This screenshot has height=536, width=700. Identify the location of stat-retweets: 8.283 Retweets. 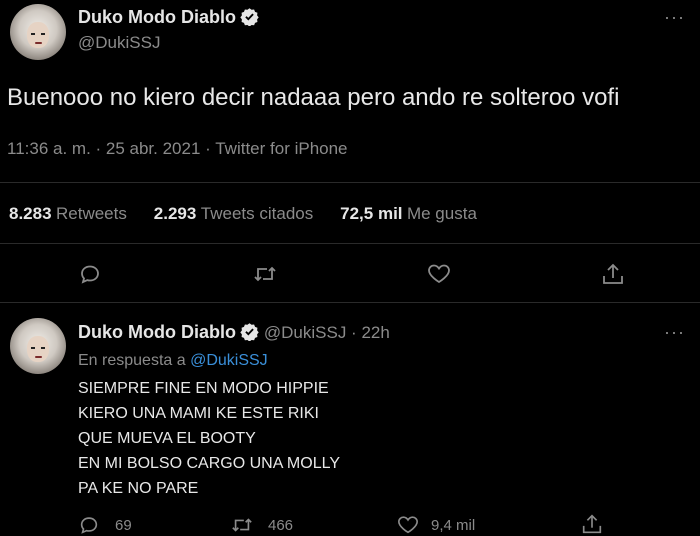
(70, 213).